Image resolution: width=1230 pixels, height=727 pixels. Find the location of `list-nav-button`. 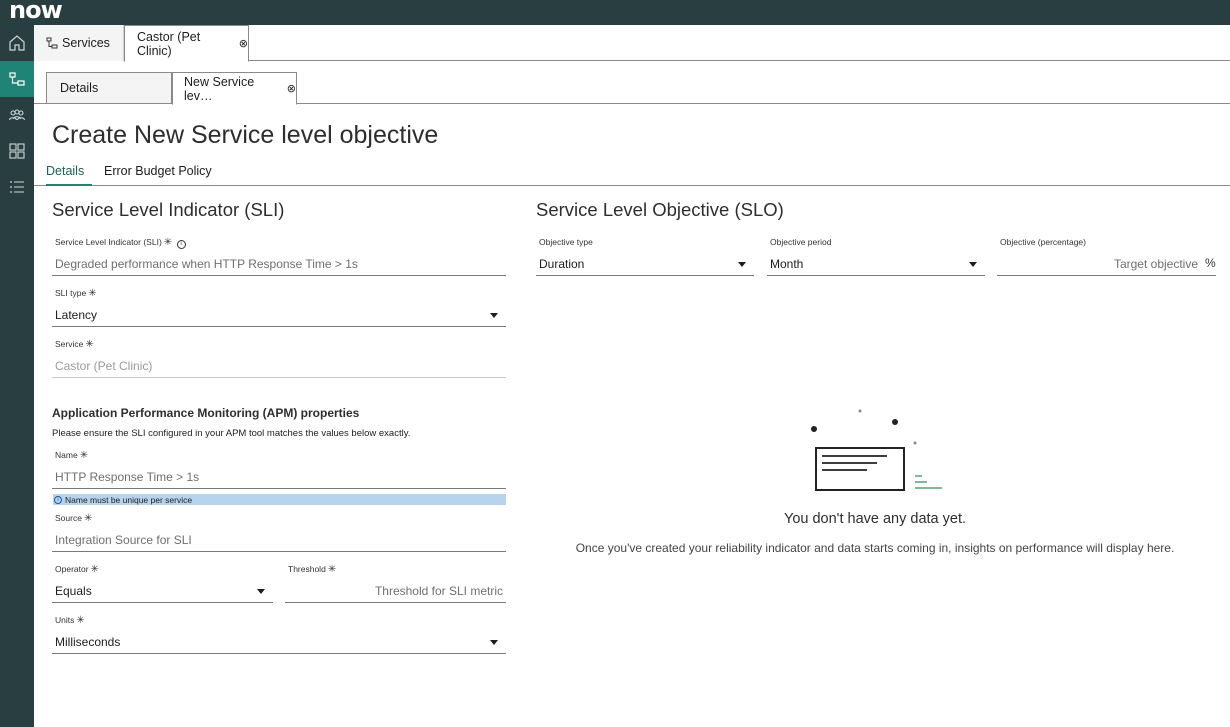

list-nav-button is located at coordinates (17, 187).